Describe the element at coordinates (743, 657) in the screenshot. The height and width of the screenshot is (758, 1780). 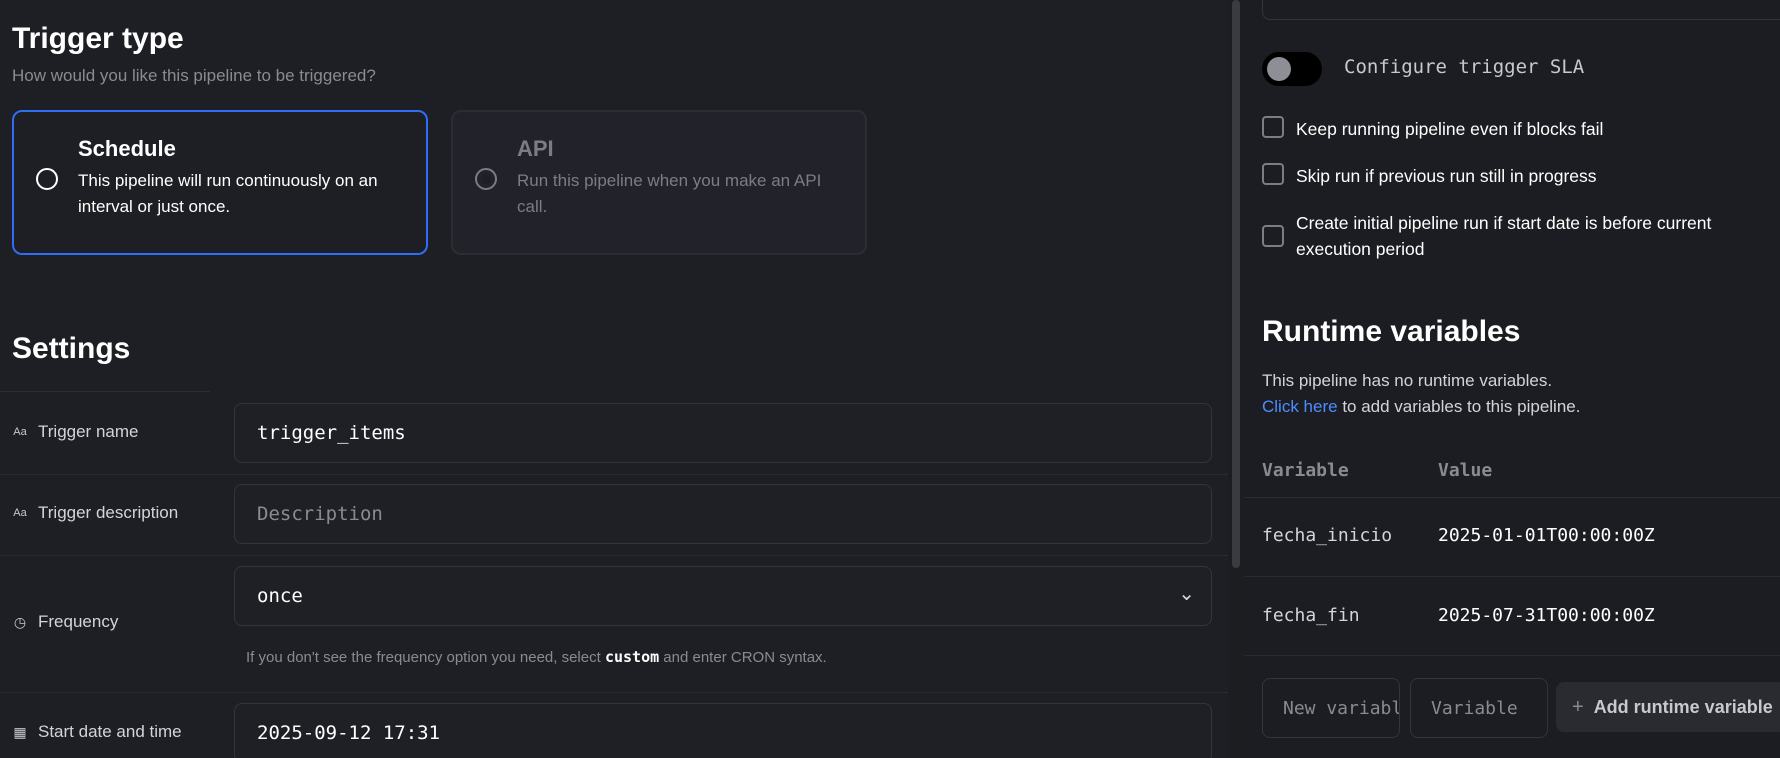
I see `frequency-help-suffix: and enter CRON syntax.` at that location.